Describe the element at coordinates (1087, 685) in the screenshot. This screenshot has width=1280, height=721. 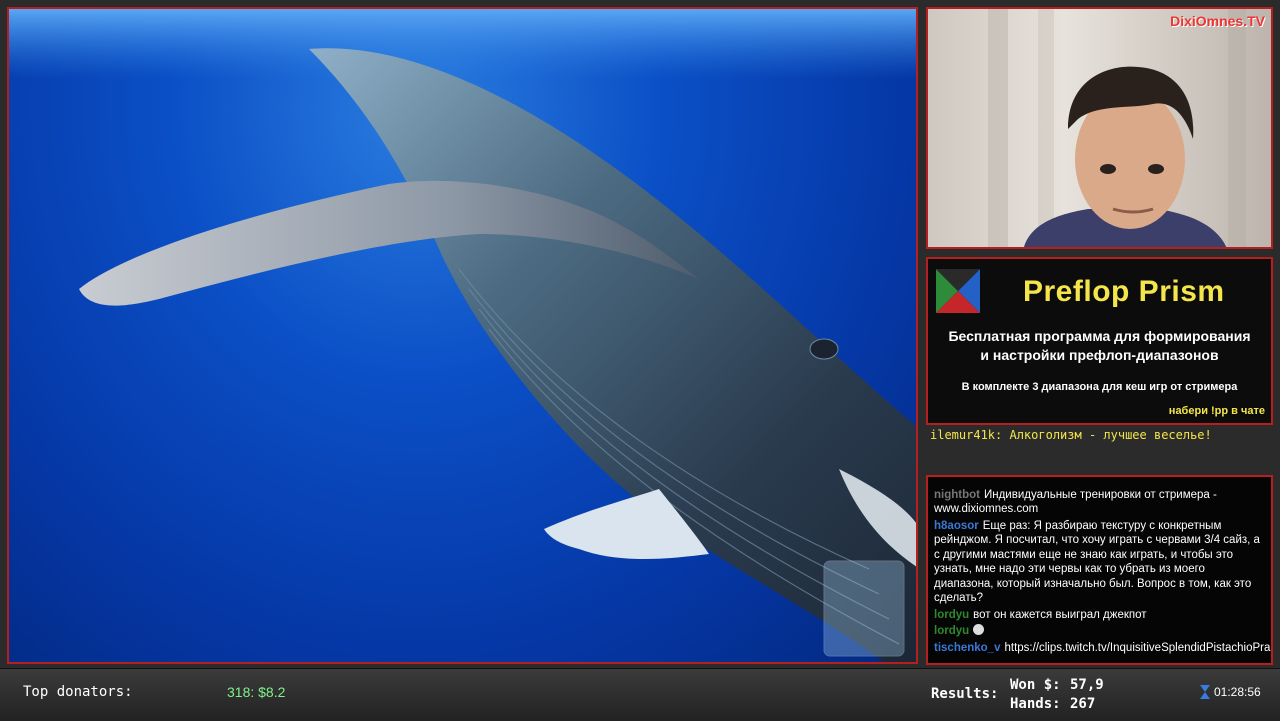
I see `won-value: 57,9` at that location.